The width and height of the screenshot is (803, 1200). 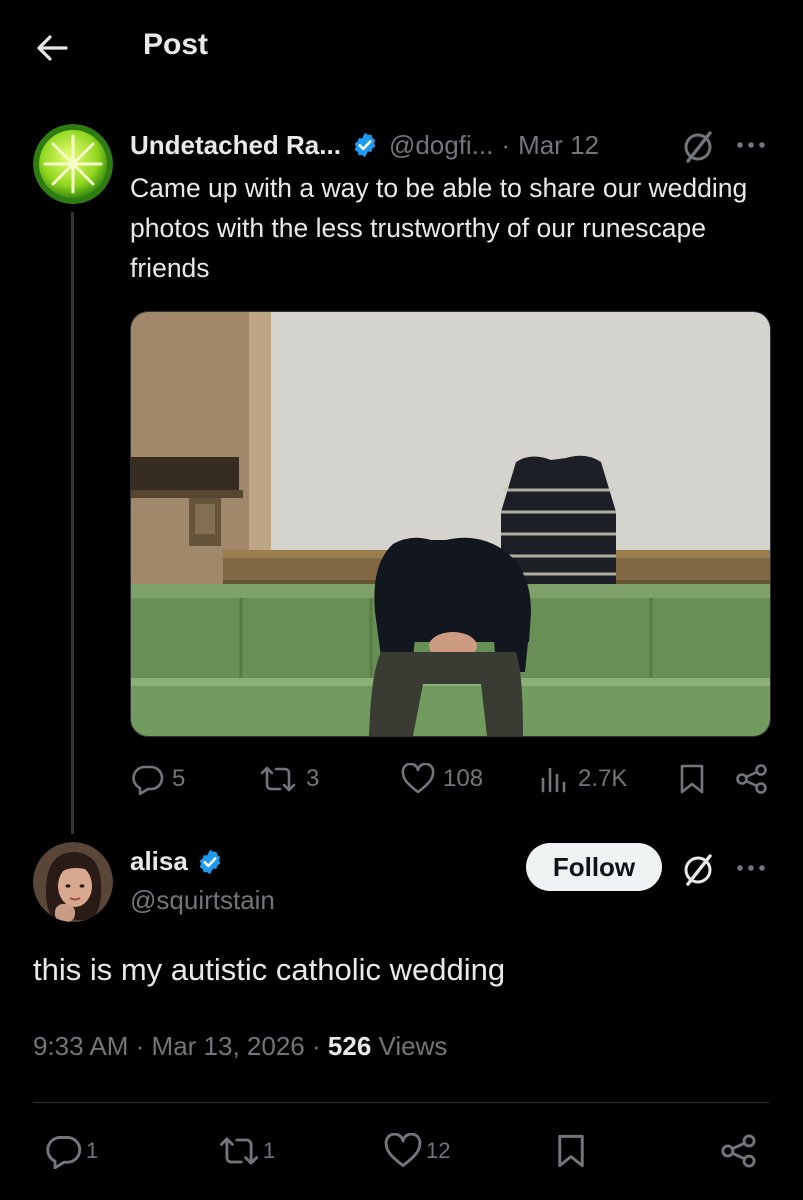 What do you see at coordinates (269, 969) in the screenshot?
I see `tweet-text: this is my autistic catholic wedding` at bounding box center [269, 969].